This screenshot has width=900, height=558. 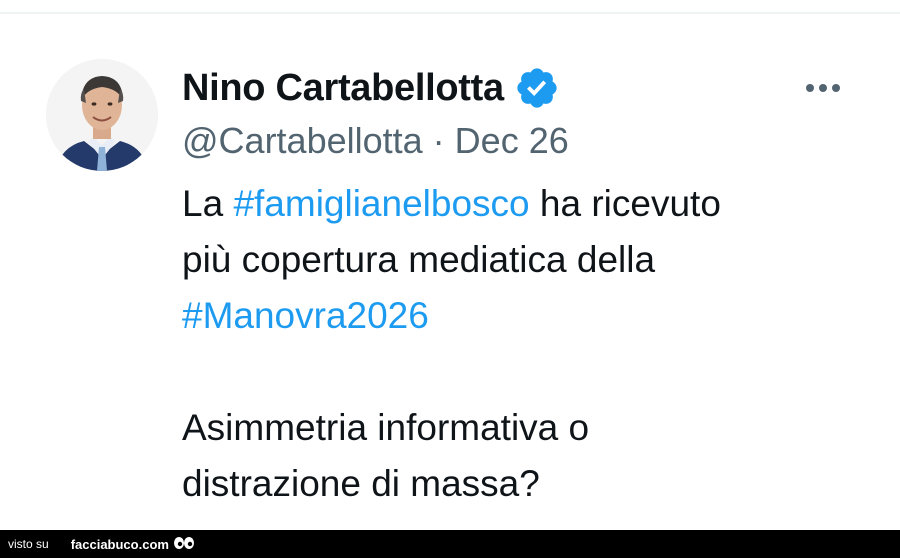 What do you see at coordinates (386, 427) in the screenshot?
I see `tweet-line-3: Asimmetria informativa o` at bounding box center [386, 427].